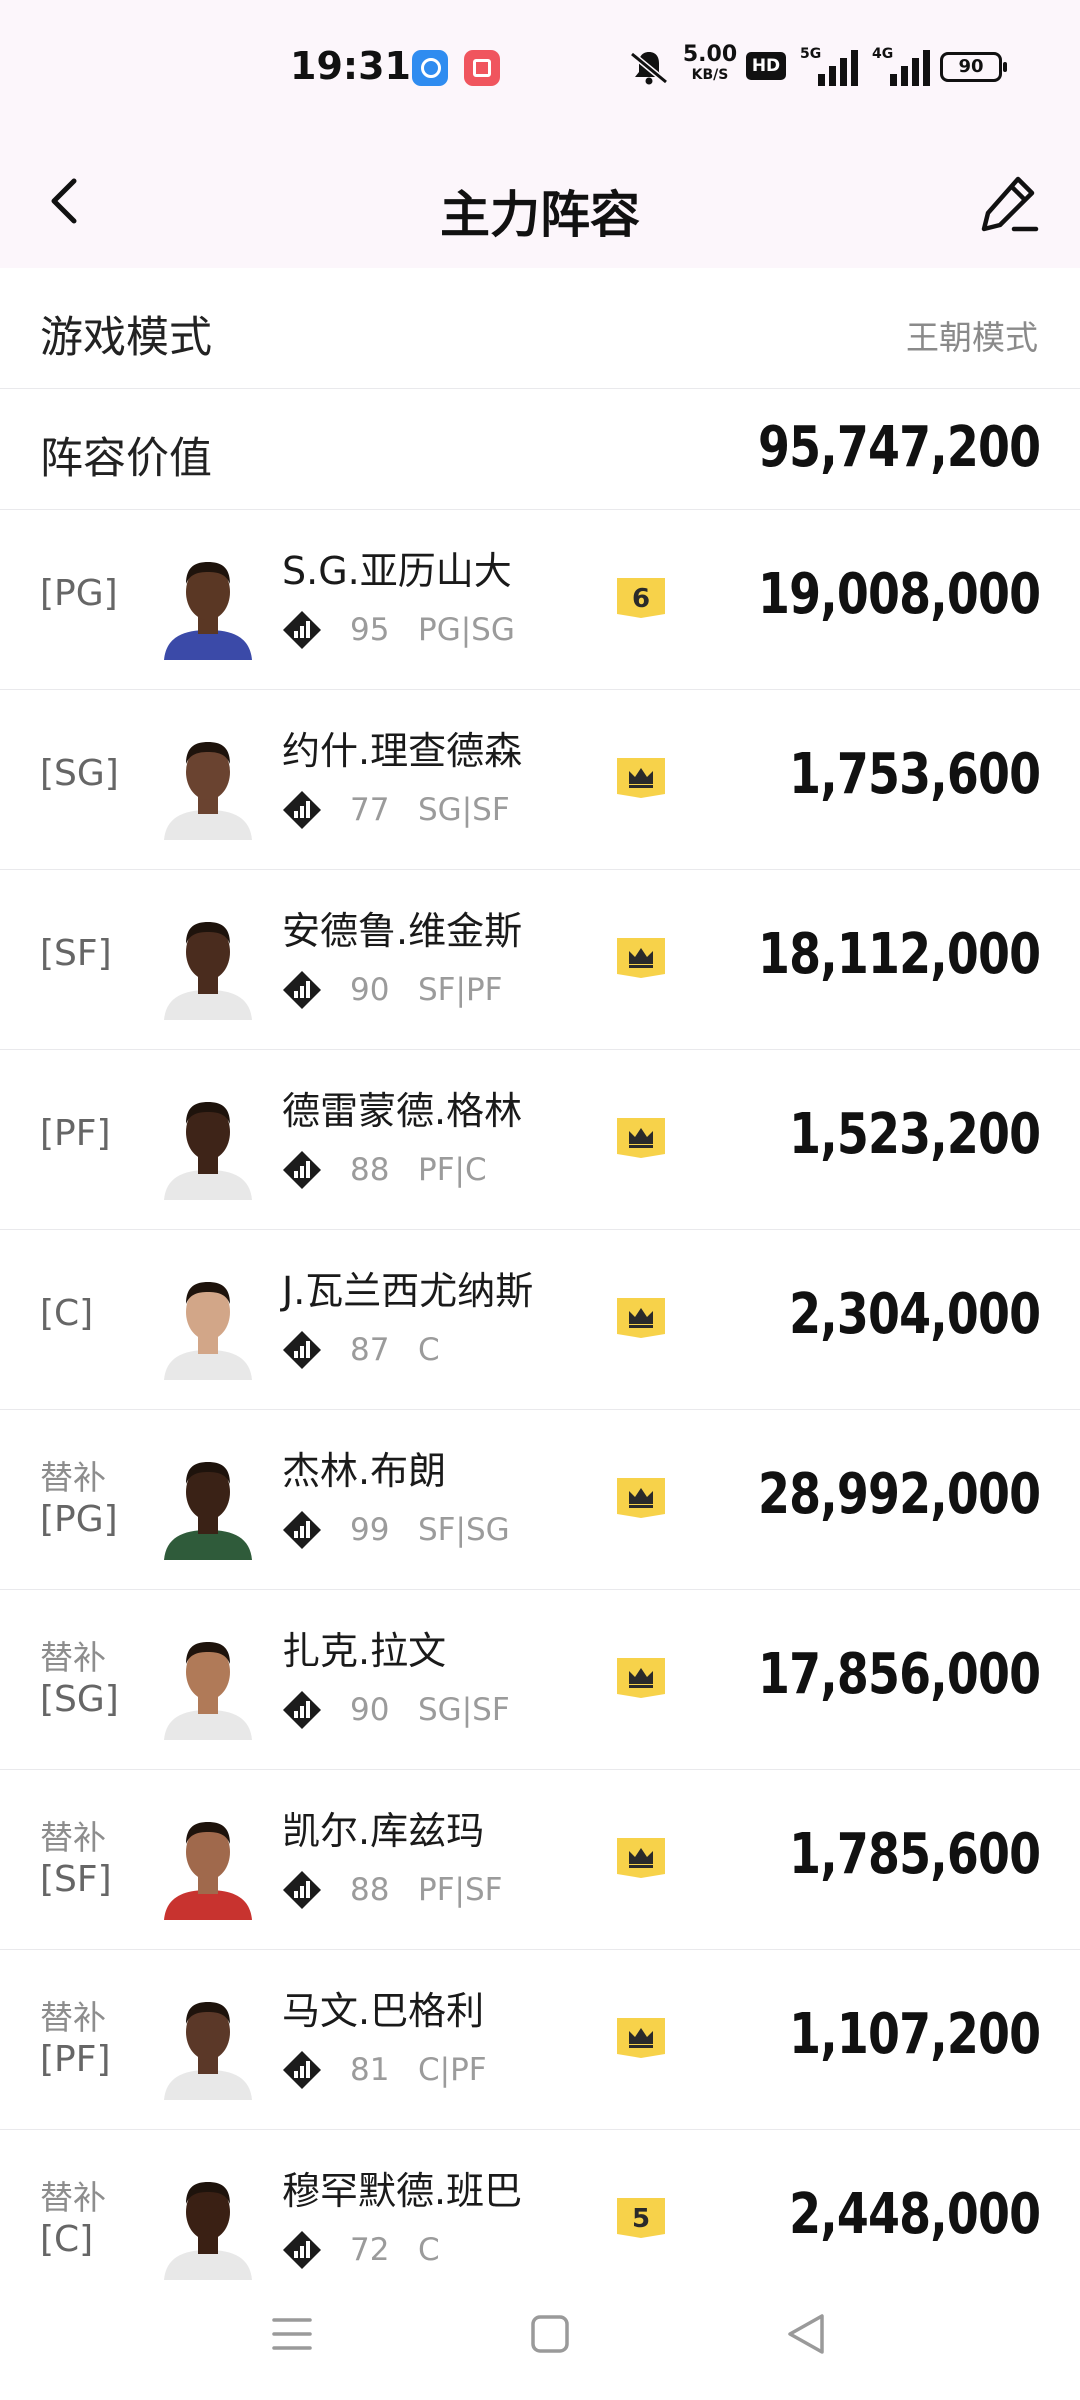  Describe the element at coordinates (710, 54) in the screenshot. I see `network-speed-value: 5.00` at that location.